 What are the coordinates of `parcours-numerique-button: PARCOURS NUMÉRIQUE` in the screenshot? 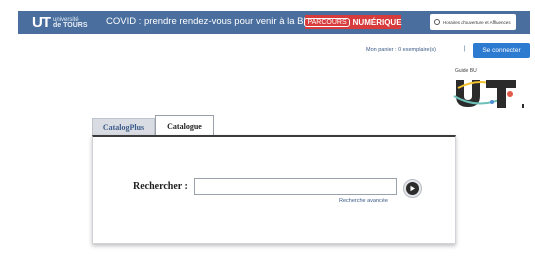 It's located at (353, 22).